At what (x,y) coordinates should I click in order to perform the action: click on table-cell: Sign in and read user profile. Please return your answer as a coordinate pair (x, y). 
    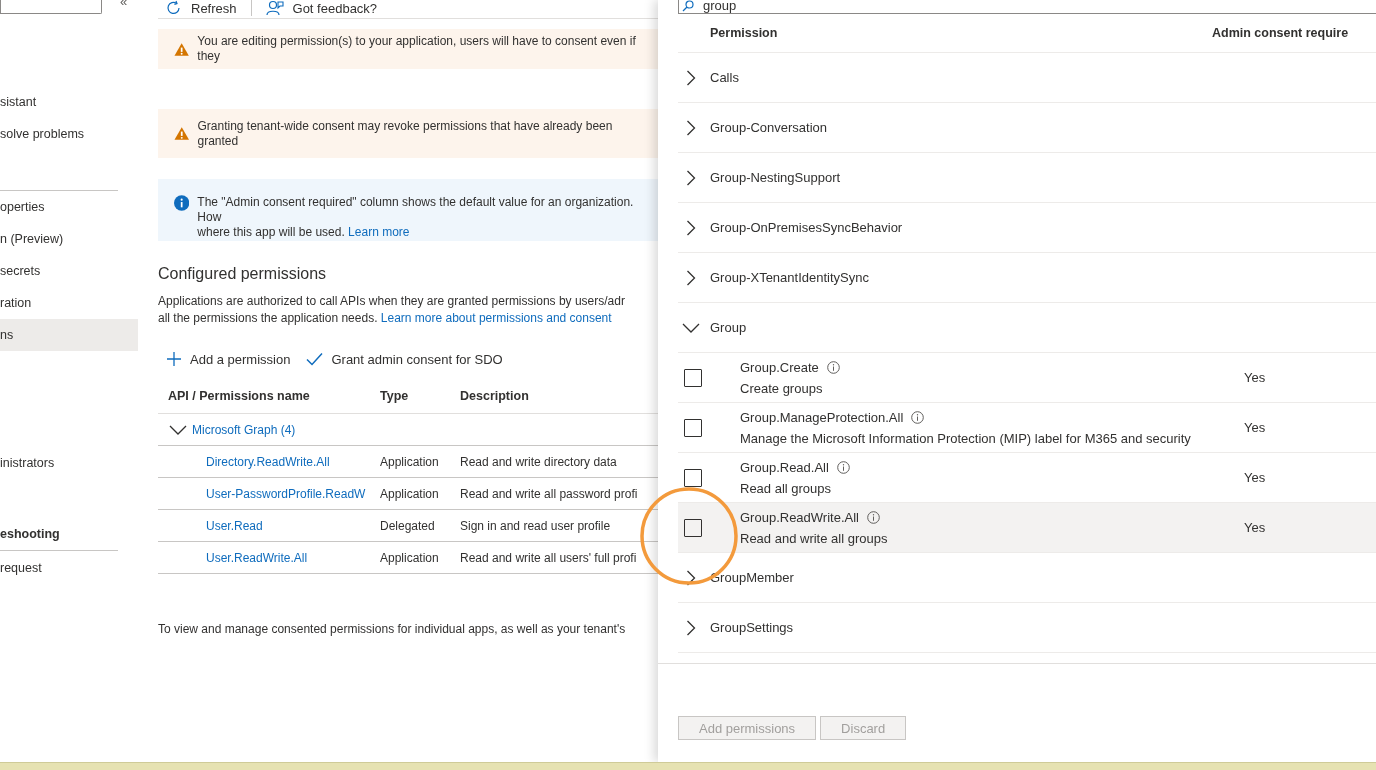
    Looking at the image, I should click on (535, 525).